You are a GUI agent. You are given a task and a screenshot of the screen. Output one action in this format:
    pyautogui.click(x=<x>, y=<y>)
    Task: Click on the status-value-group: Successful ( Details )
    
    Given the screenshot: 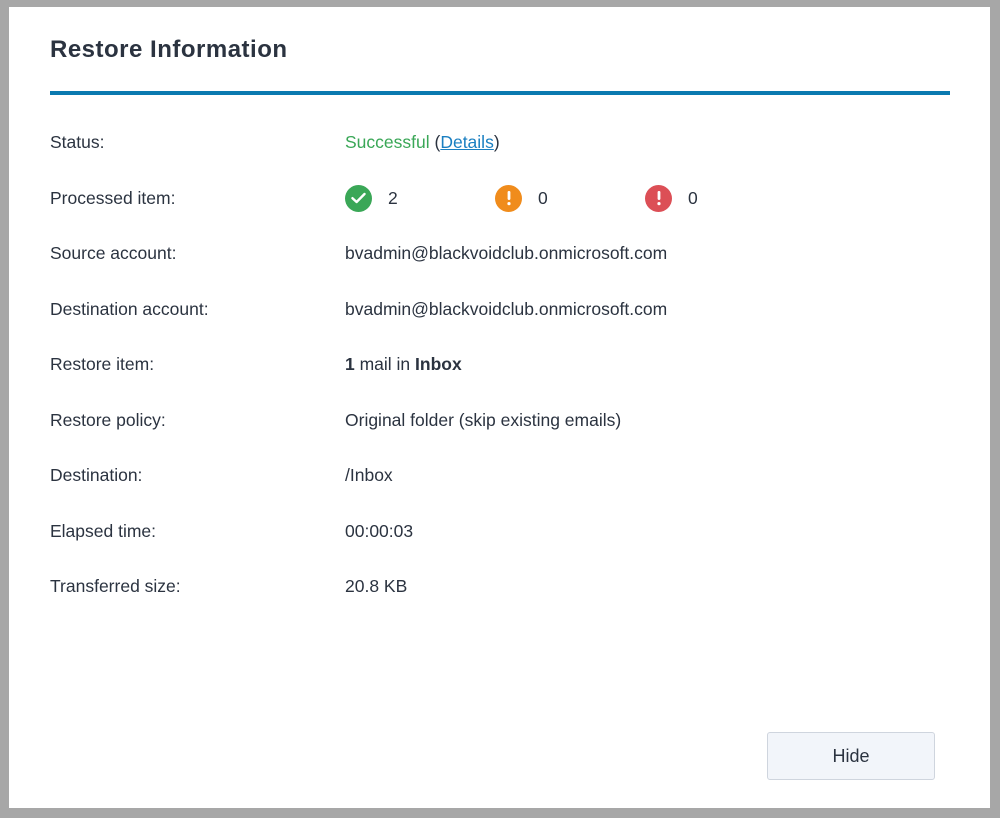 What is the action you would take?
    pyautogui.click(x=422, y=142)
    